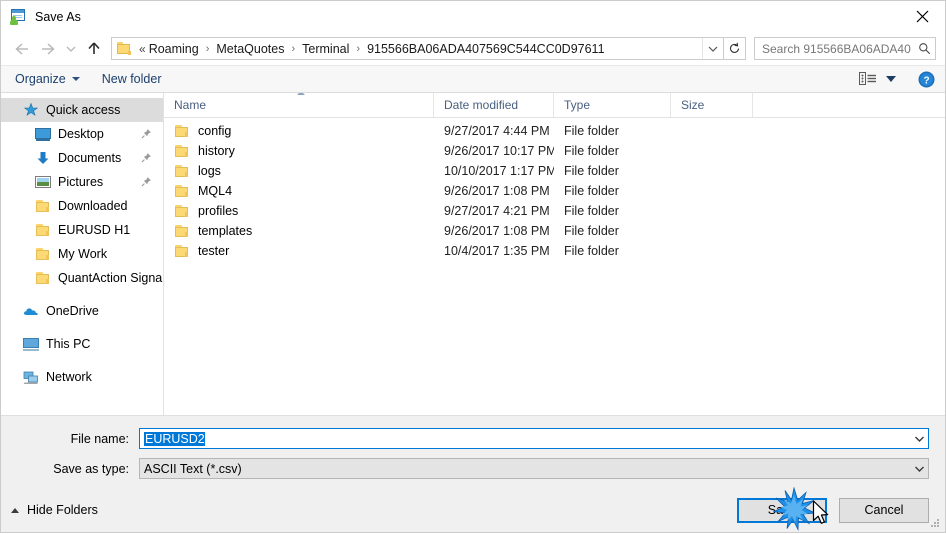  I want to click on back-icon, so click(22, 49).